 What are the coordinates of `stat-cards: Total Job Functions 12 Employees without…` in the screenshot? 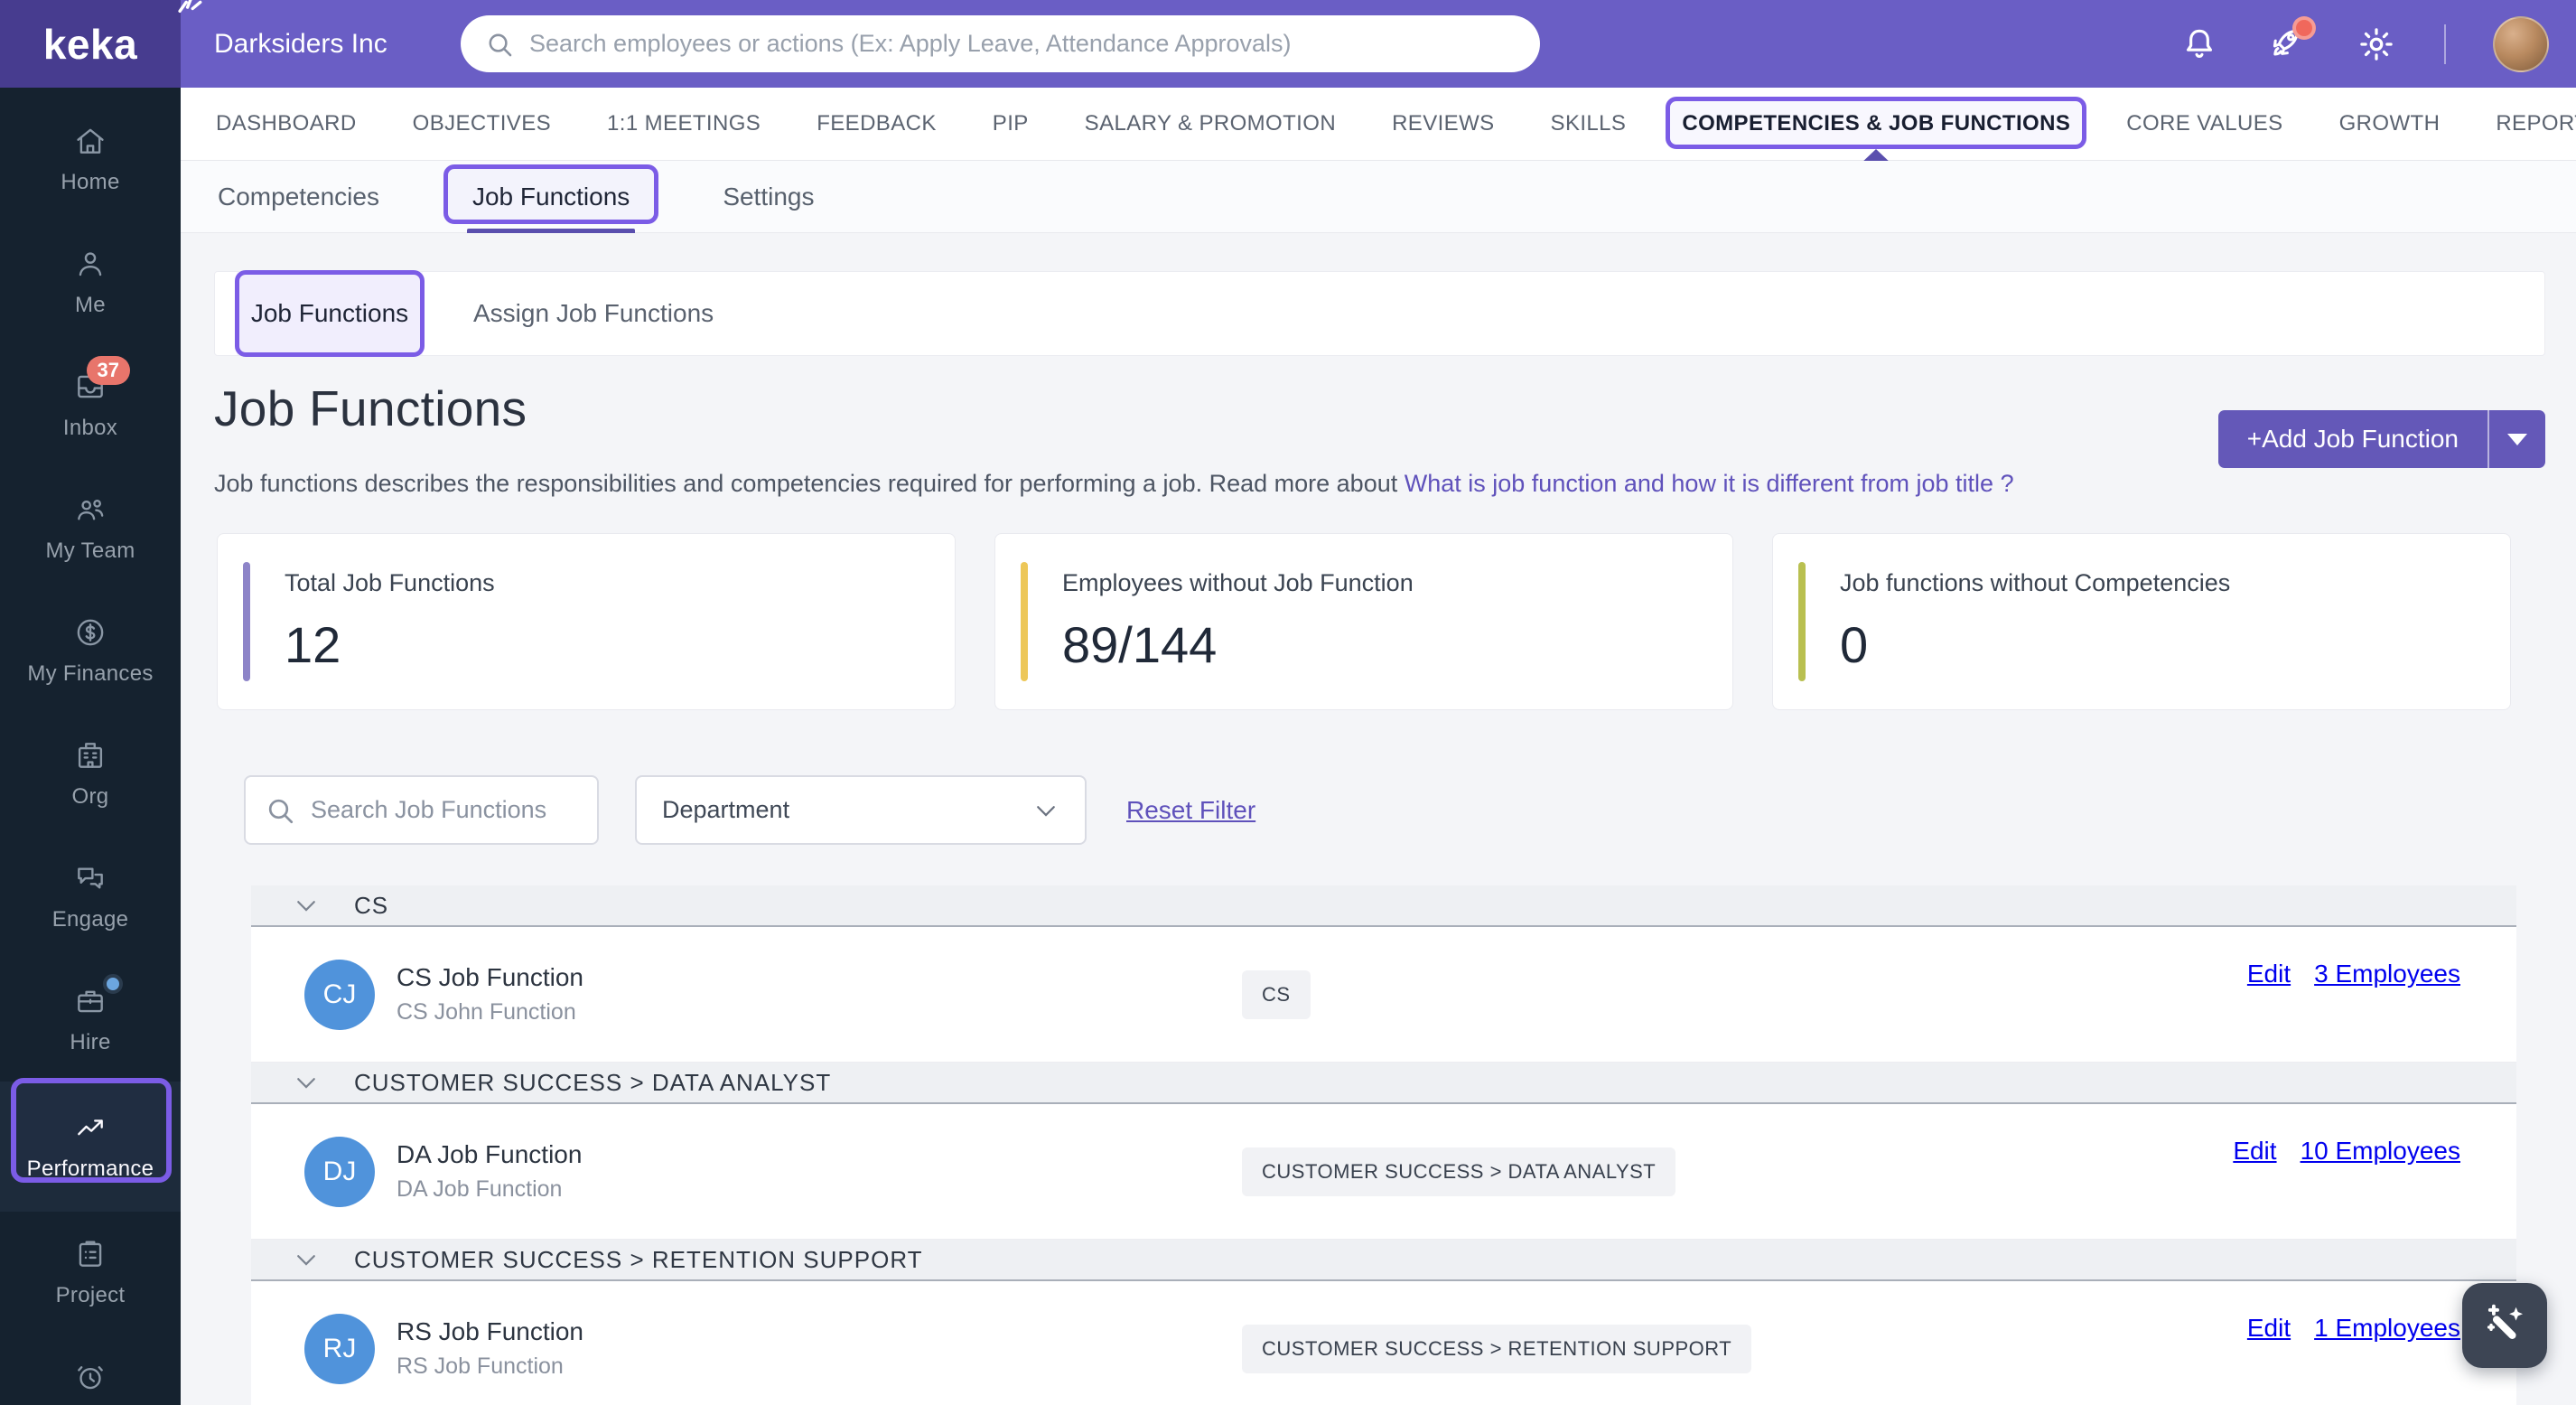 It's located at (1364, 621).